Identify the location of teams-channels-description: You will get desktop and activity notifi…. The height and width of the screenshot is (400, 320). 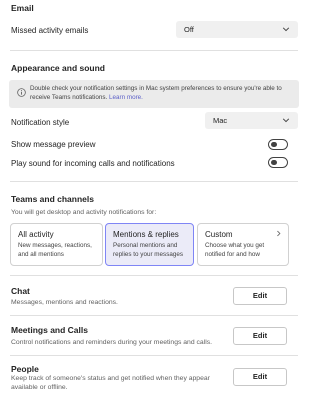
(84, 212).